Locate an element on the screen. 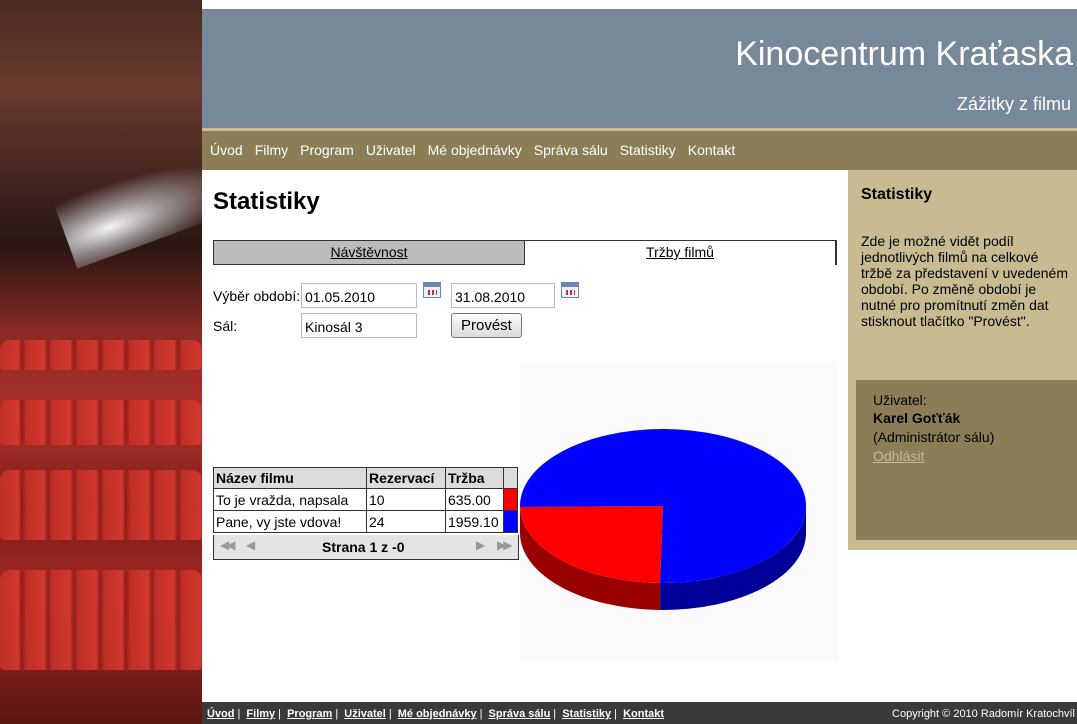  nav-item-sprava-salu: Správa sálu is located at coordinates (571, 150).